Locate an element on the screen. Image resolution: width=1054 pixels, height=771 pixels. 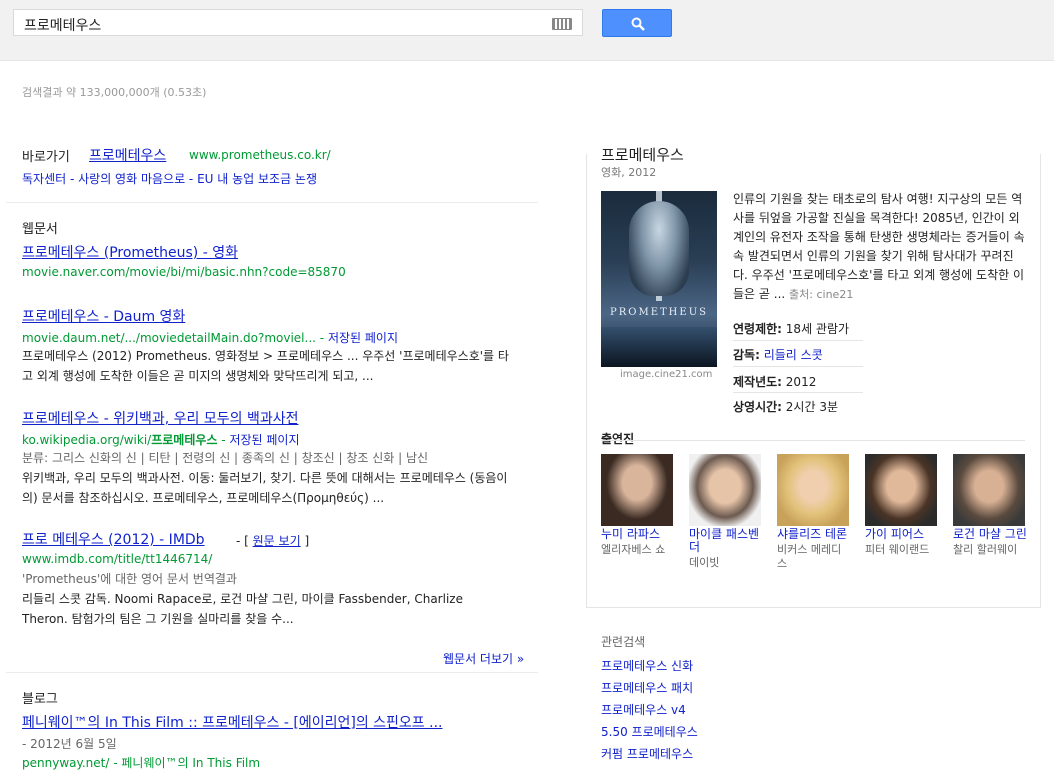
search-icon is located at coordinates (638, 24).